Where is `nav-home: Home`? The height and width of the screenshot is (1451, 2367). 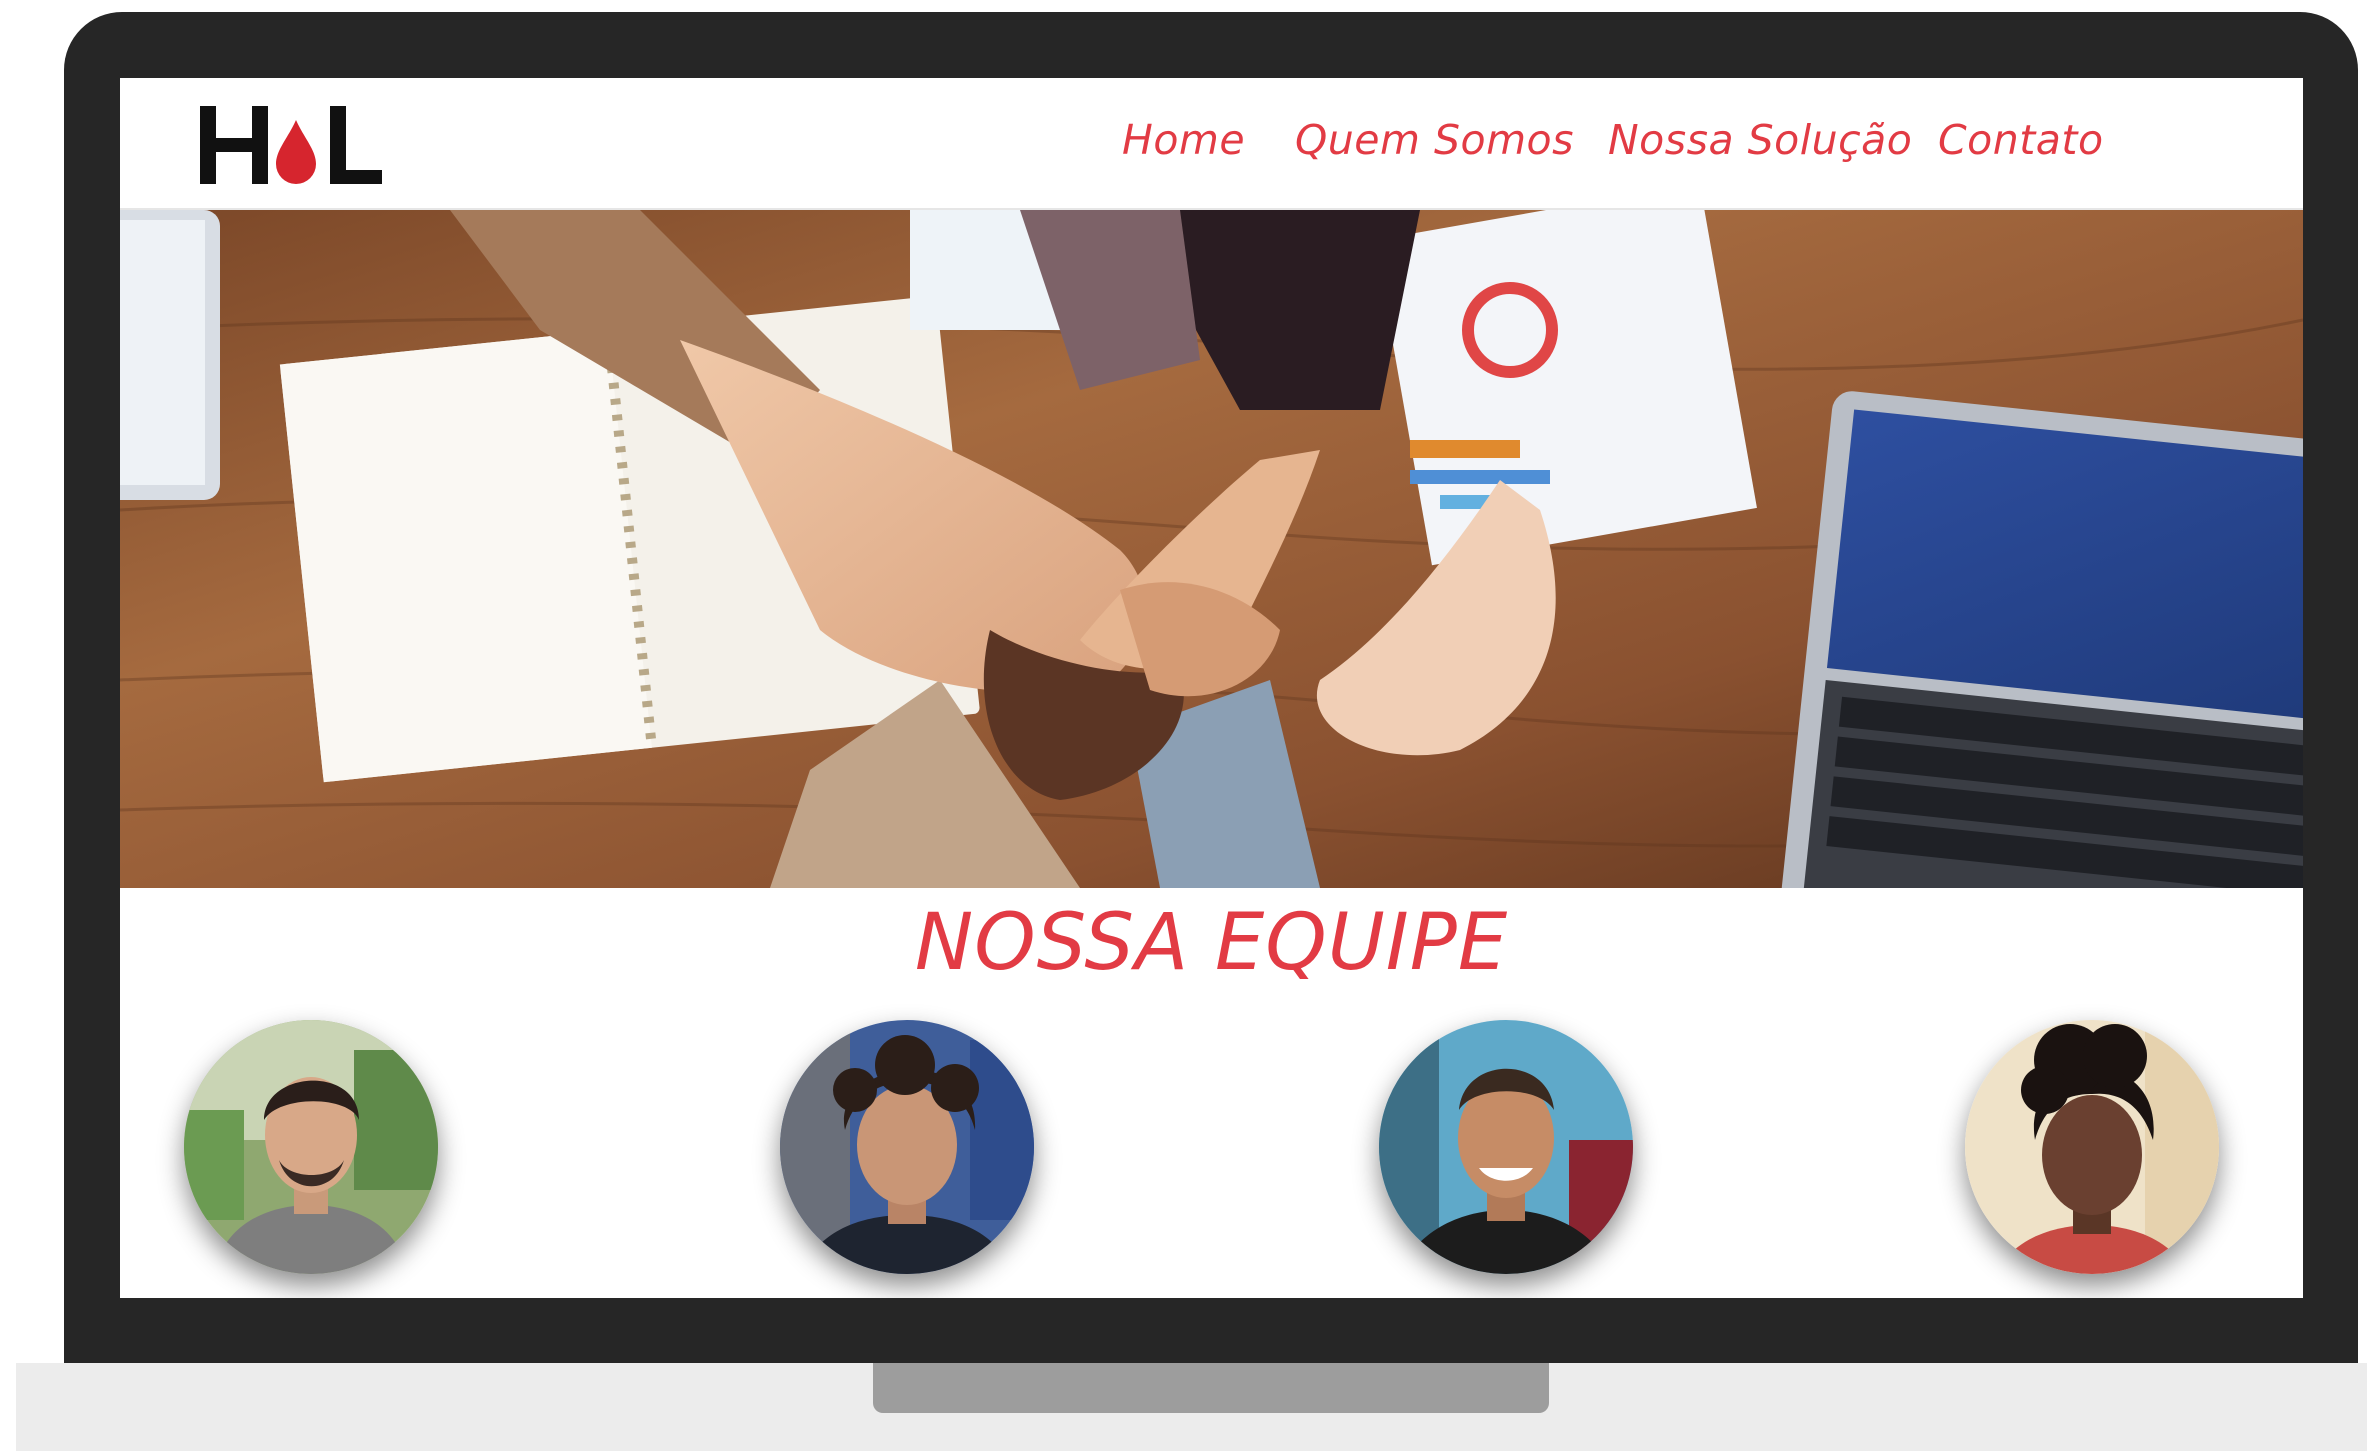 nav-home: Home is located at coordinates (1183, 140).